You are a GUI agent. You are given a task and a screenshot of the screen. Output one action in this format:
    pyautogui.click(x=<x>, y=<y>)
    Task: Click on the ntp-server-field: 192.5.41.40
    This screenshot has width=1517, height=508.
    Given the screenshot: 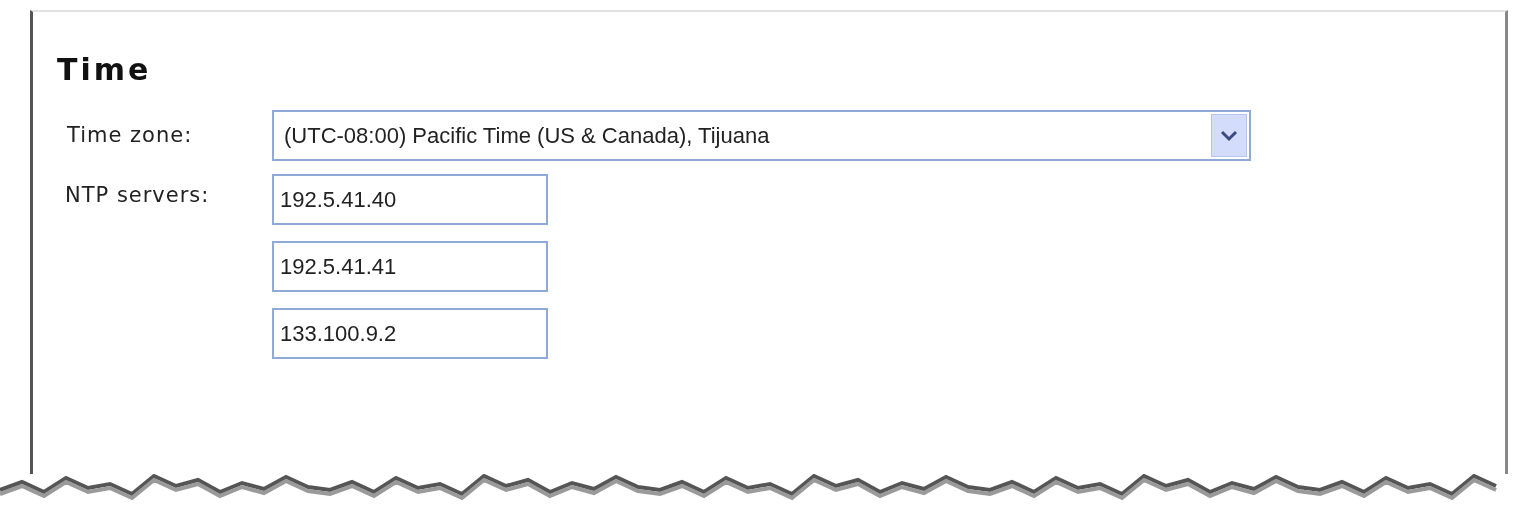 What is the action you would take?
    pyautogui.click(x=410, y=199)
    